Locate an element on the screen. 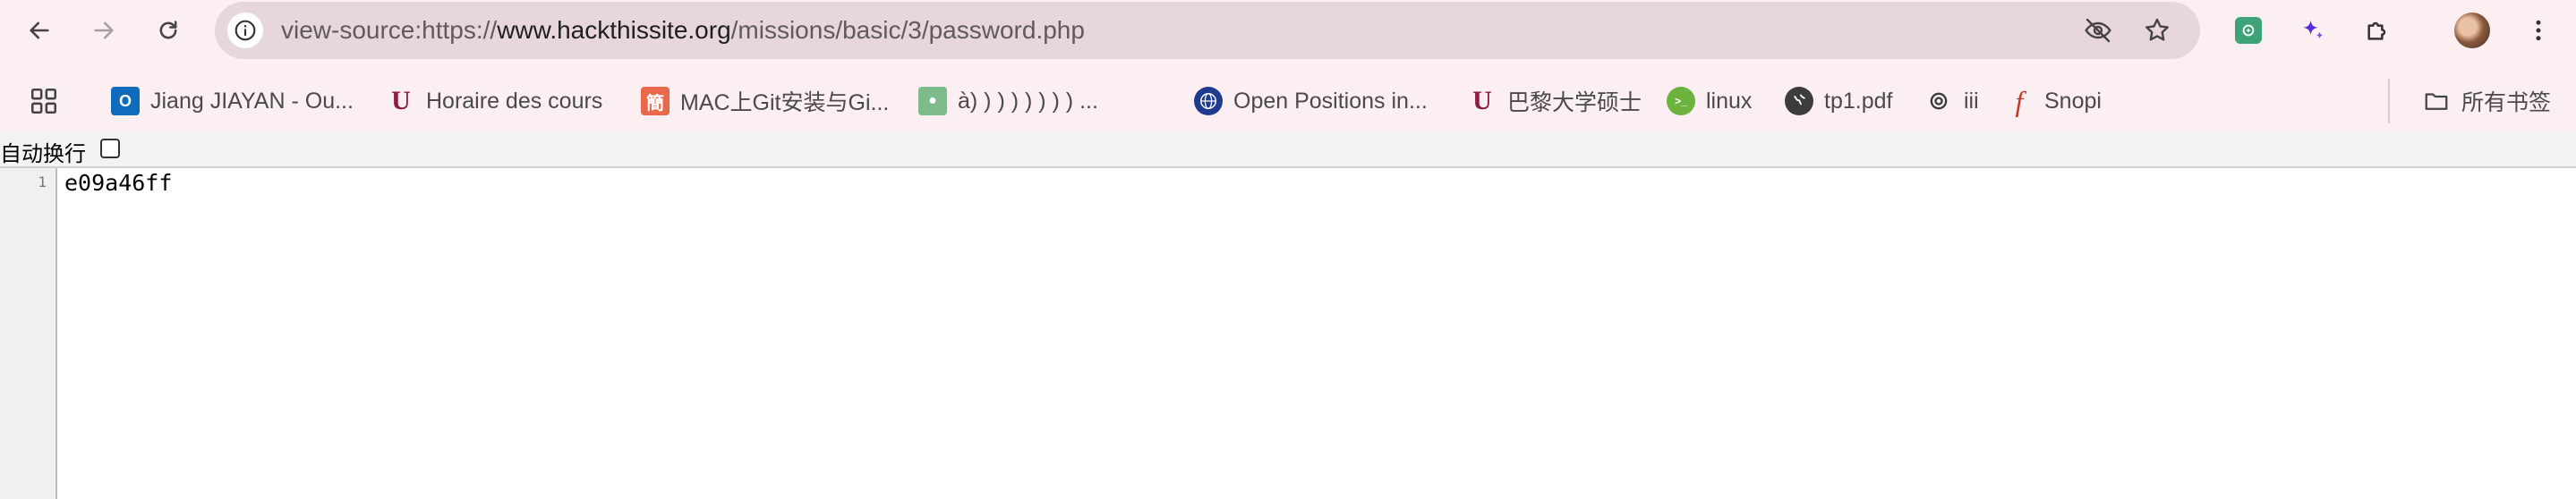 This screenshot has width=2576, height=499. bookmark-linux: >_ linux is located at coordinates (1709, 101).